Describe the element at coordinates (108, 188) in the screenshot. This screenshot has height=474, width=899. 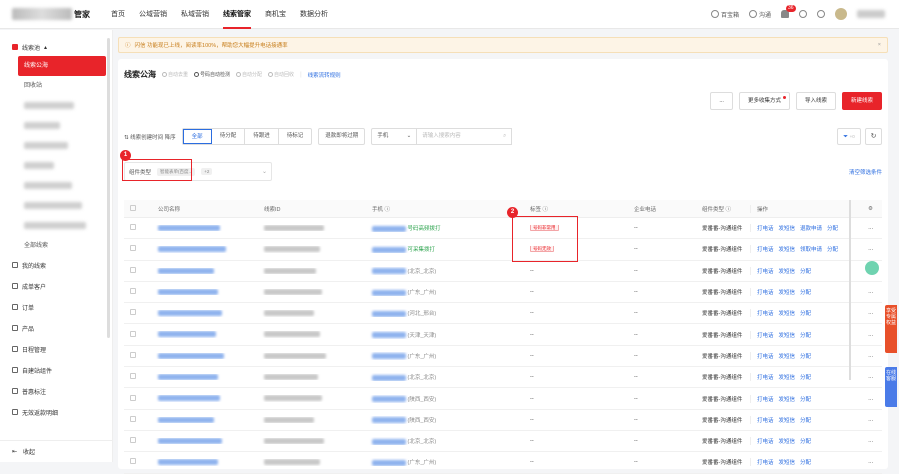
I see `sidebar-scrollbar` at that location.